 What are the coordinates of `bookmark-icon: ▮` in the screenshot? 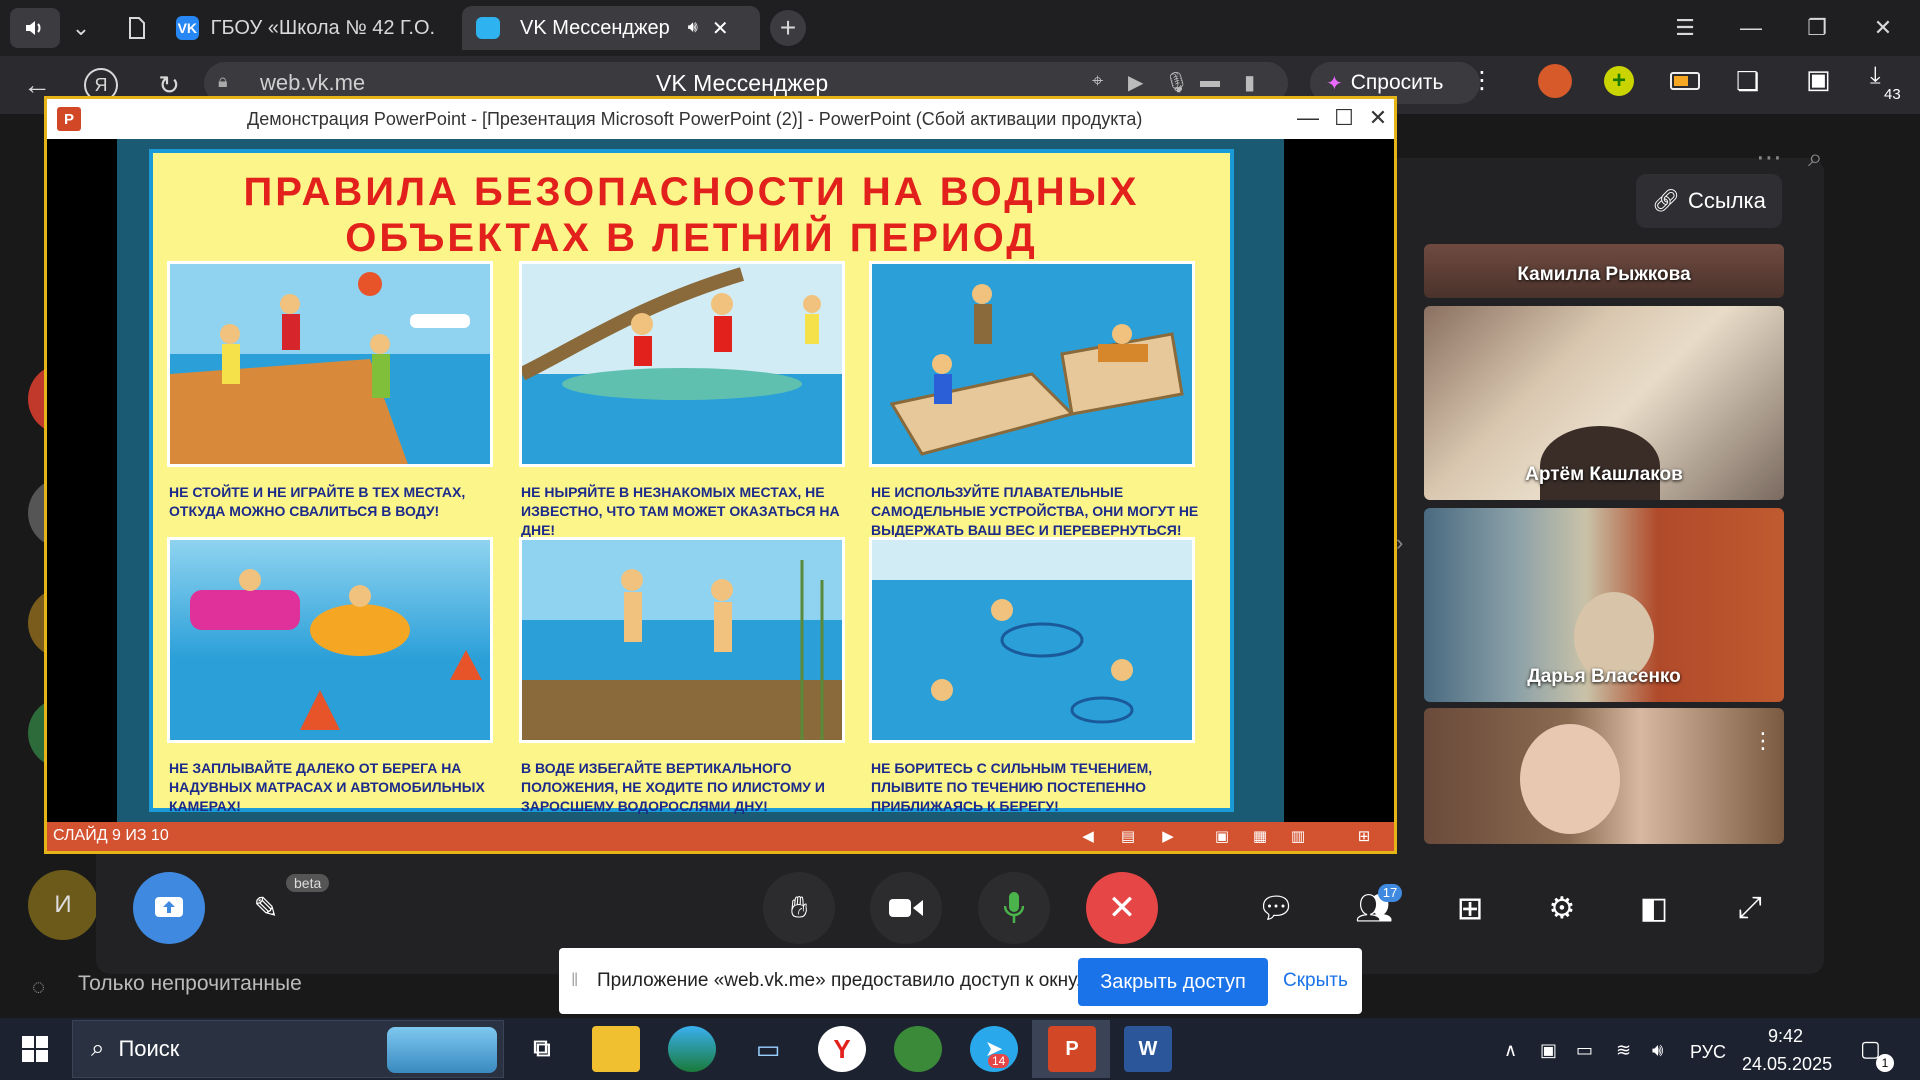 It's located at (1249, 82).